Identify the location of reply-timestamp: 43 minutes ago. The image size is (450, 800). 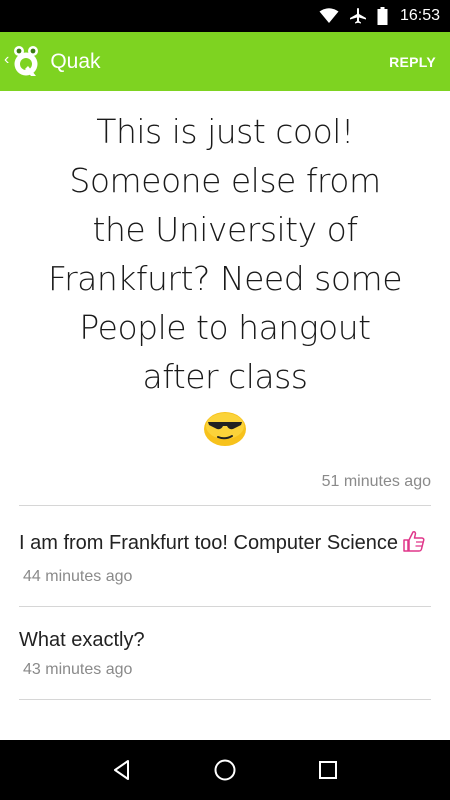
(78, 669).